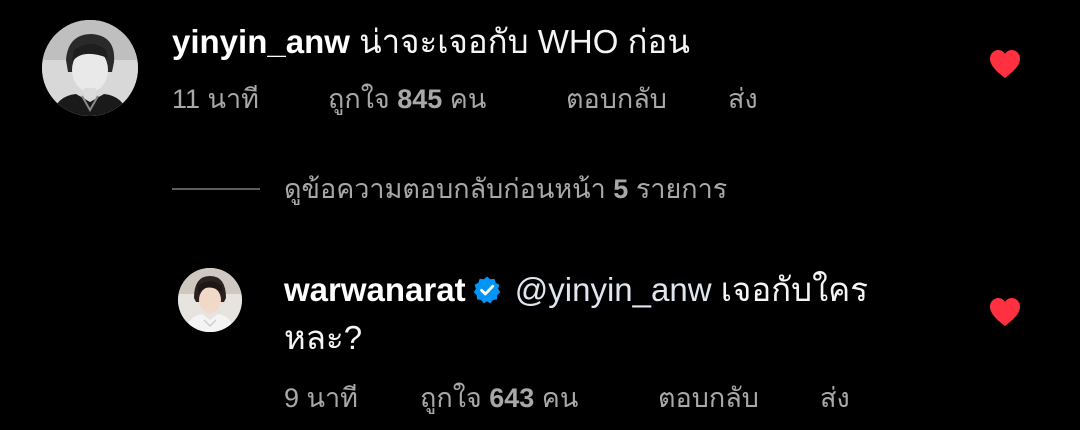  I want to click on comment-meta: 9 นาที ถูกใจ 643 คน ตอบกลับ ส่ง, so click(634, 398).